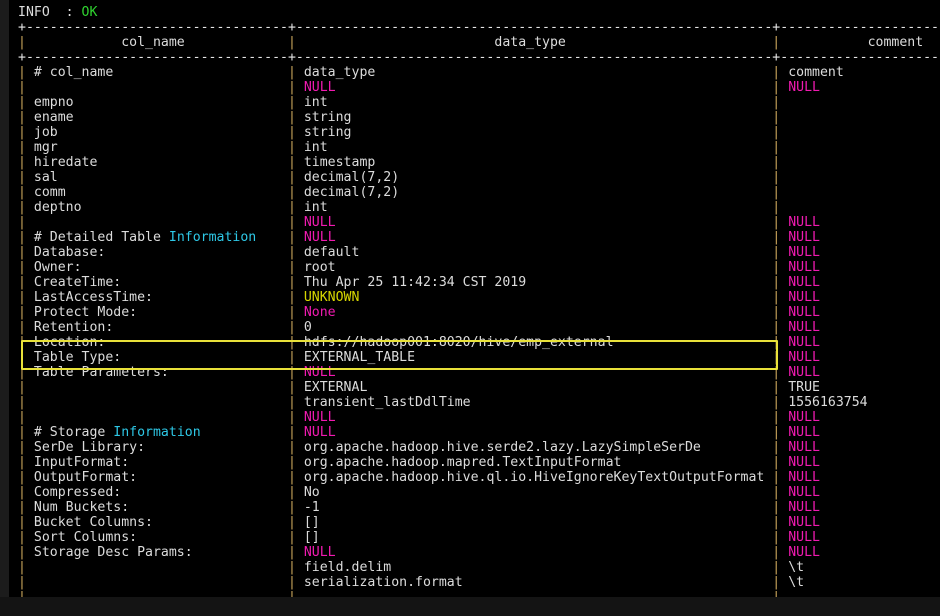 This screenshot has width=940, height=616. I want to click on table-row: | job | string | | |, so click(399, 132).